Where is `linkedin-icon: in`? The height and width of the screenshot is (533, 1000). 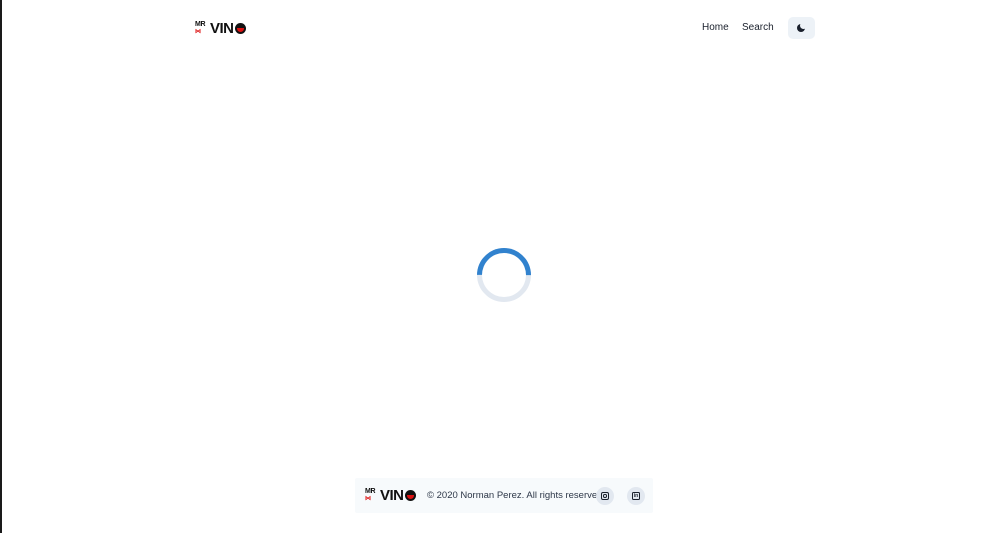
linkedin-icon: in is located at coordinates (636, 496).